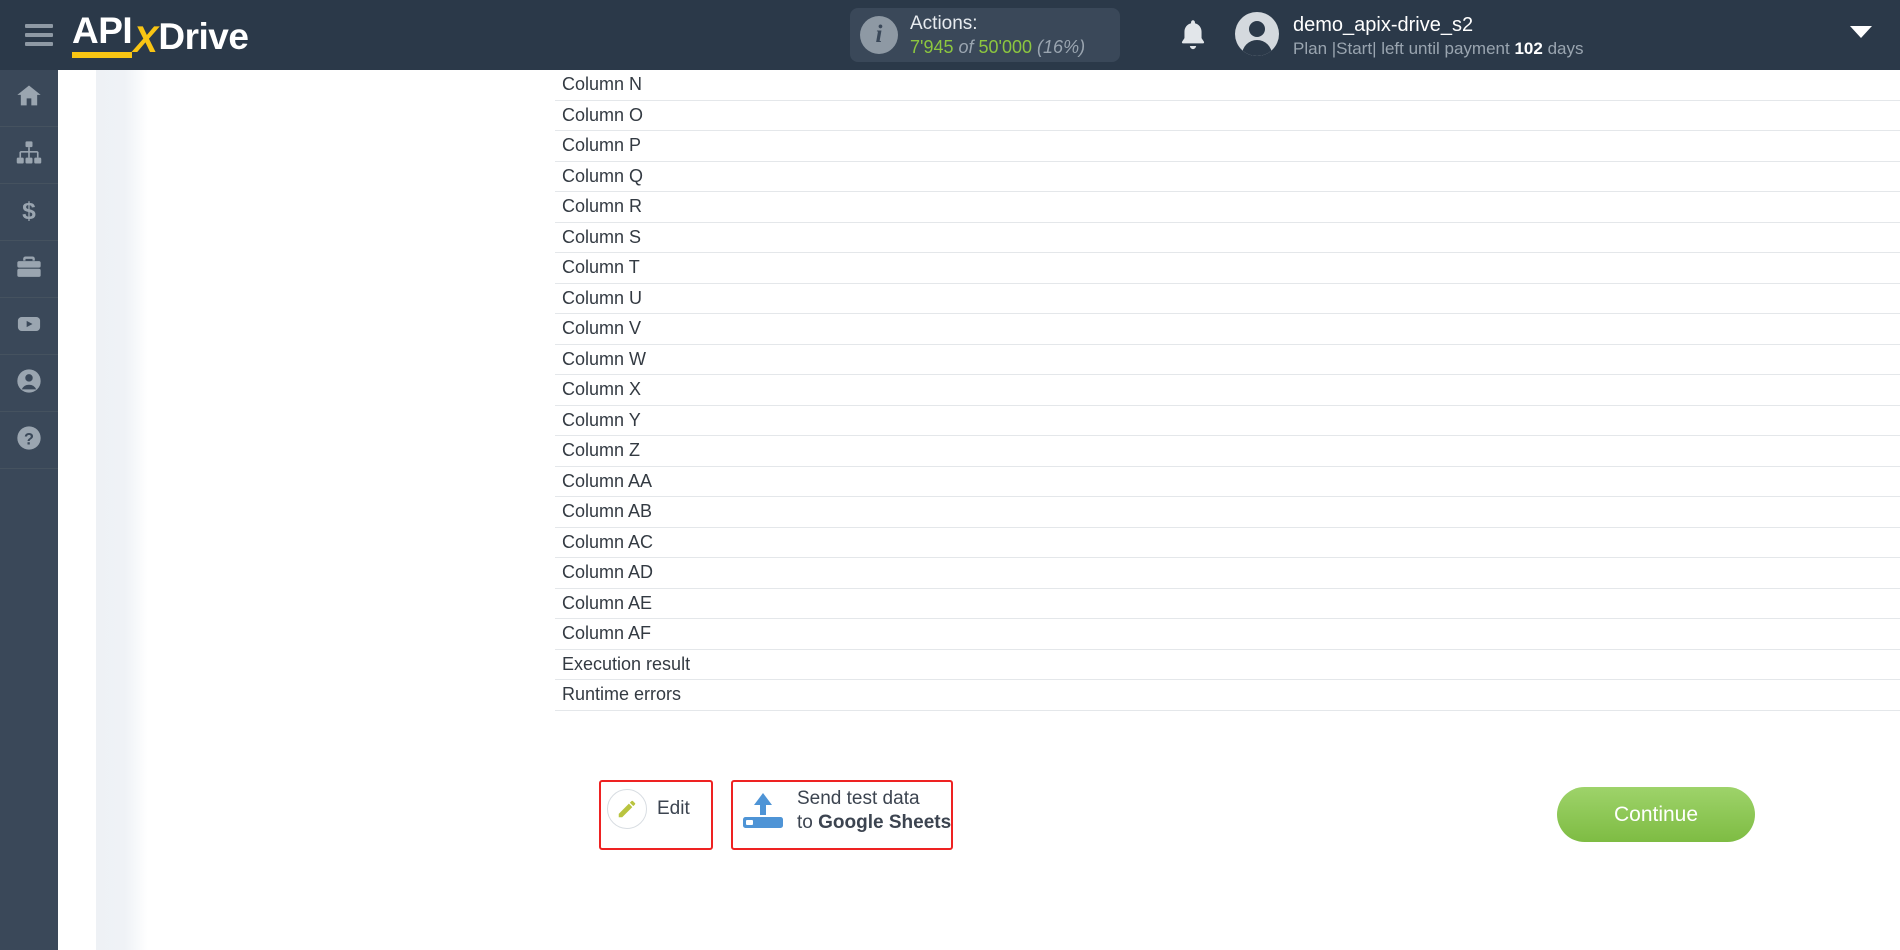 The width and height of the screenshot is (1900, 950). I want to click on sidebar-item-connections, so click(29, 155).